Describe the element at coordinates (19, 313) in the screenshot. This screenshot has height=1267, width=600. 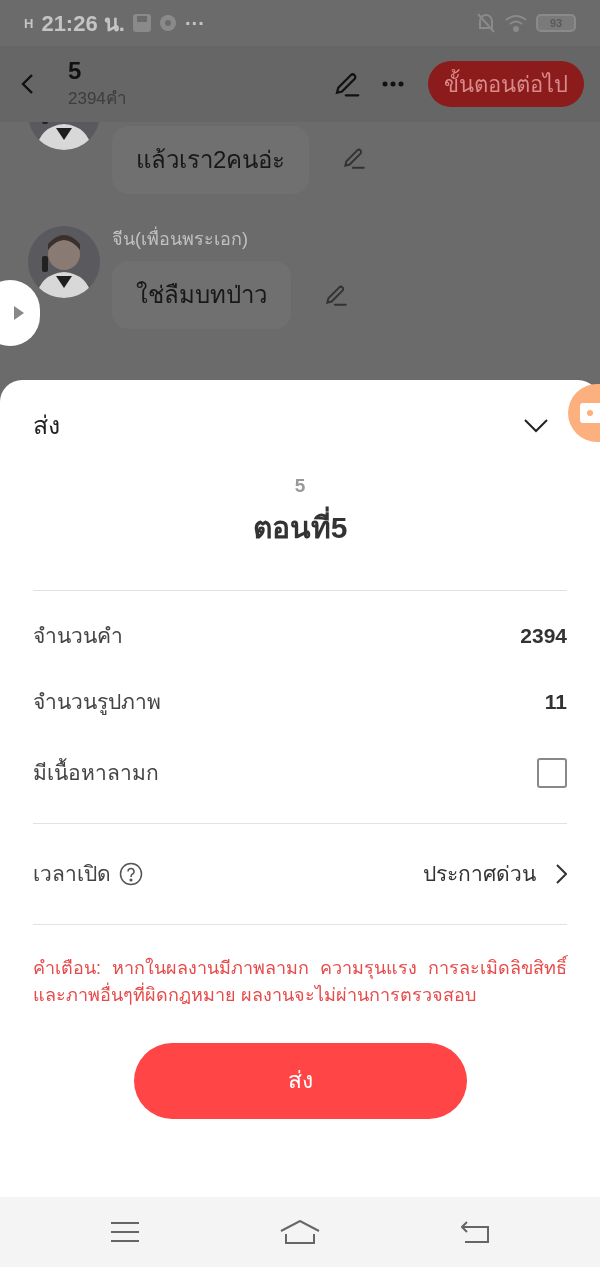
I see `play-icon` at that location.